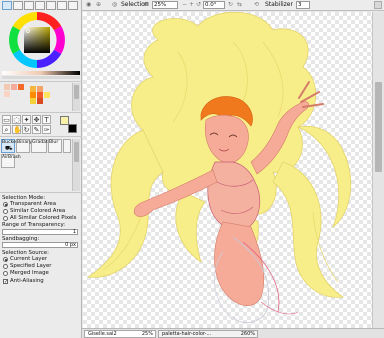 The height and width of the screenshot is (338, 384). I want to click on airbrush-tool-tab: AirBrush, so click(11, 161).